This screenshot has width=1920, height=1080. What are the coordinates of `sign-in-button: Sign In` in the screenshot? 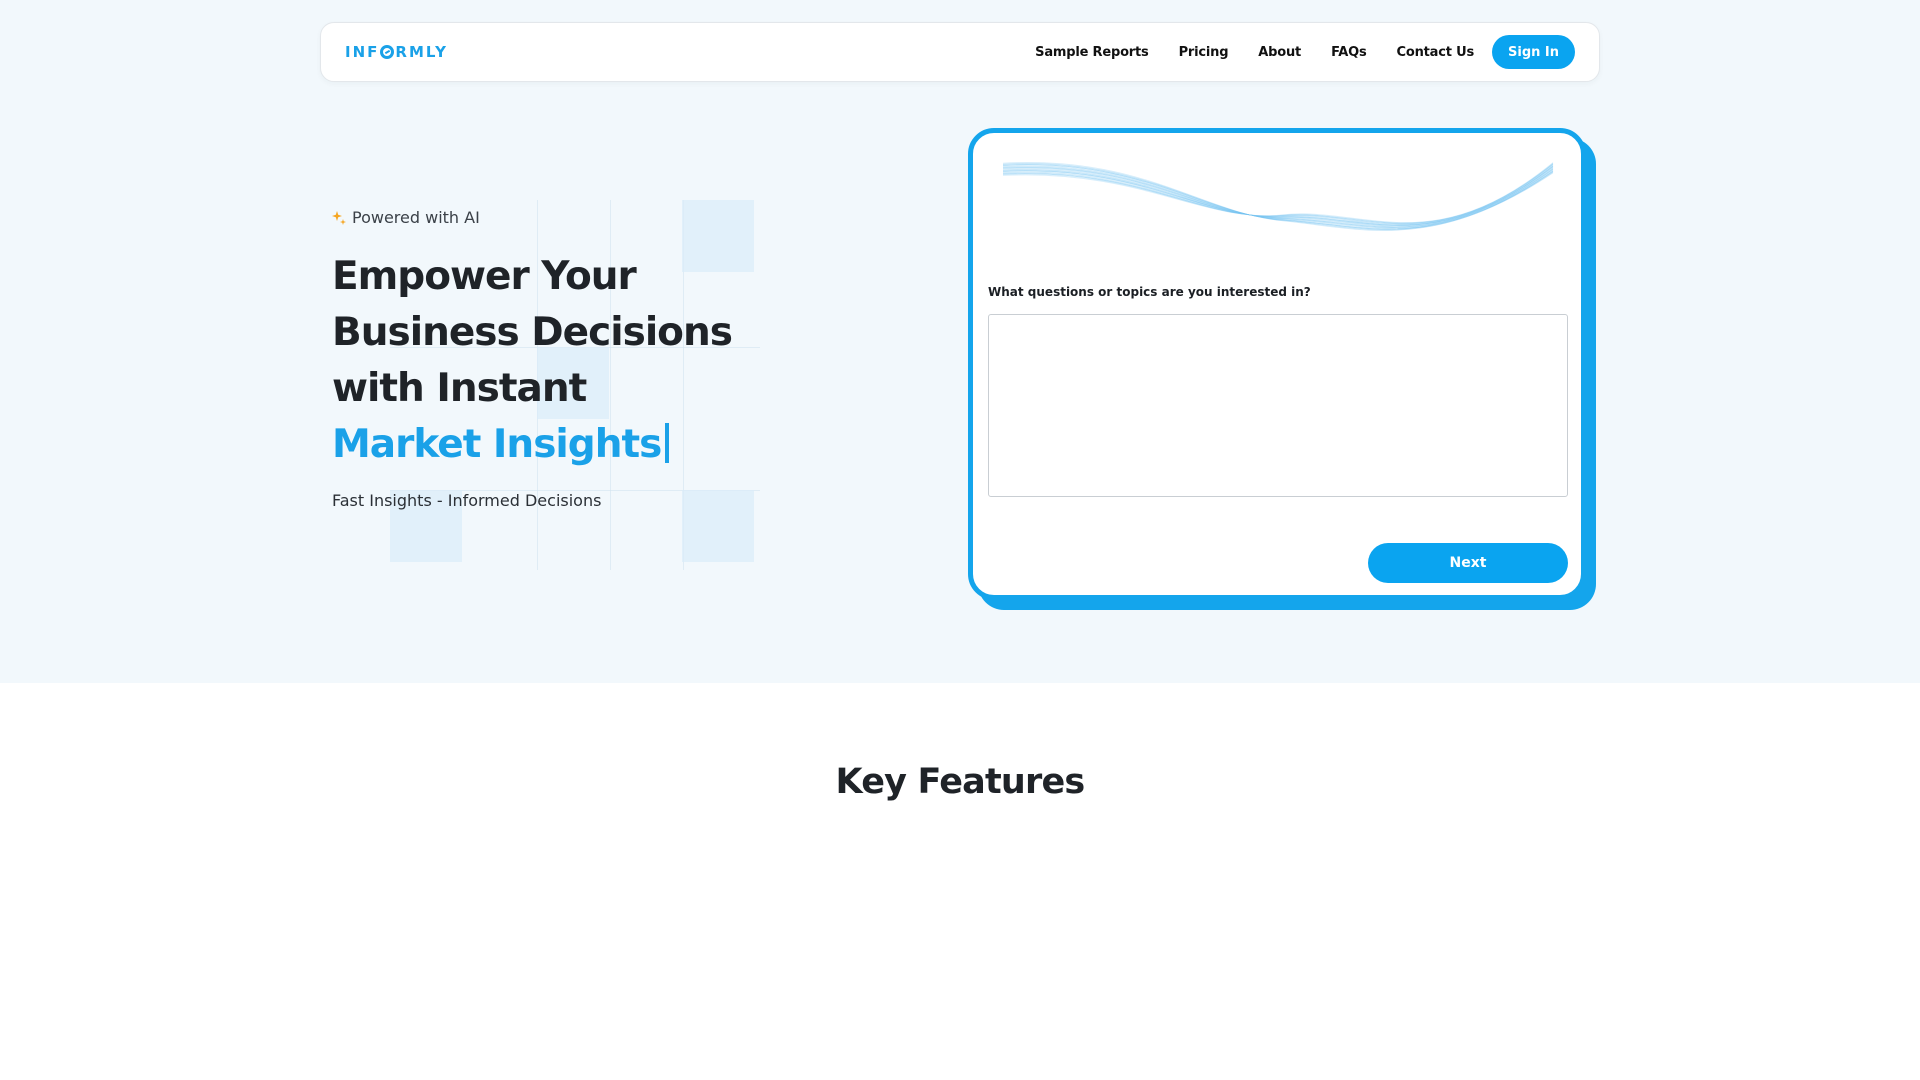 It's located at (1533, 52).